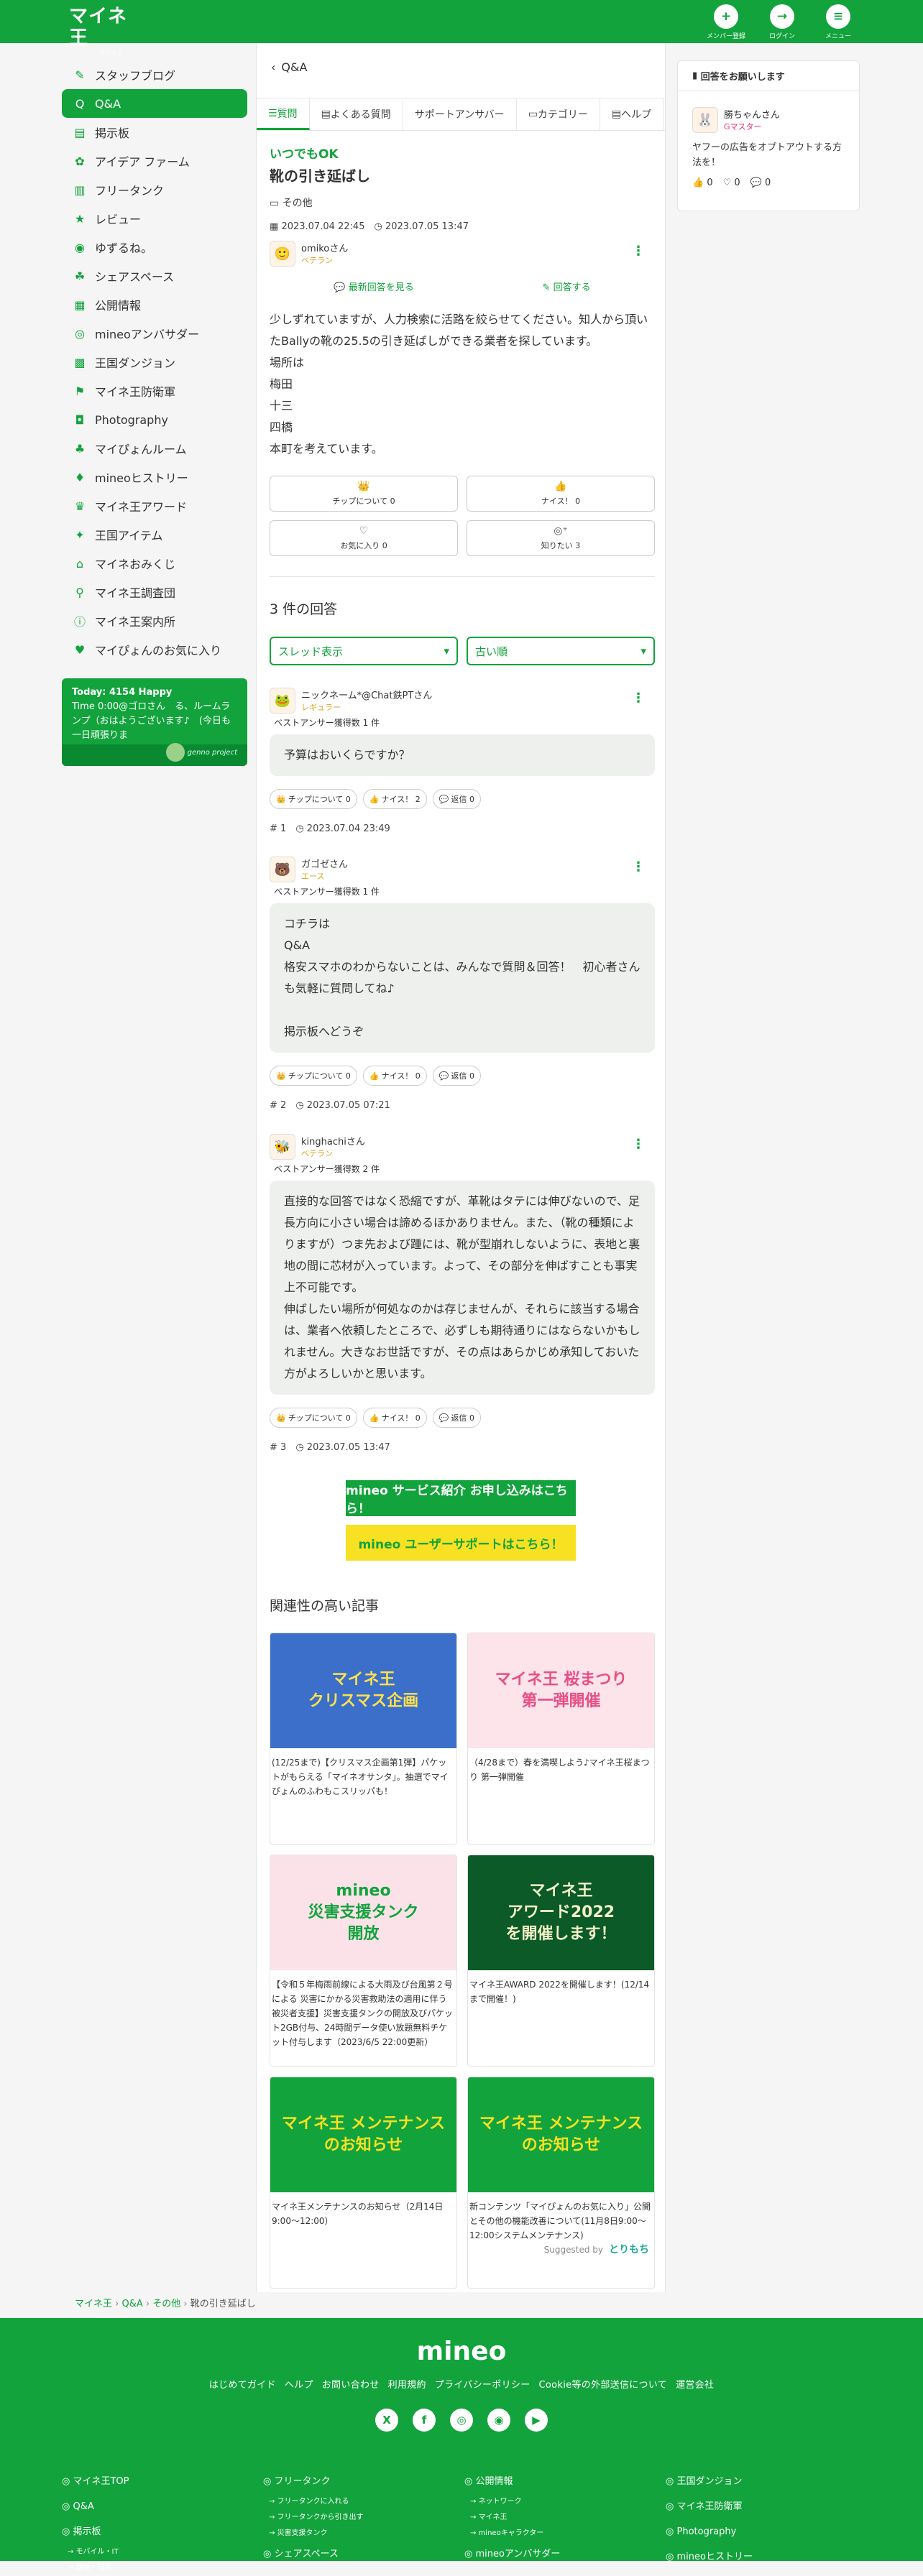 The image size is (923, 2576). Describe the element at coordinates (154, 535) in the screenshot. I see `sidebar-item: ✦ 王国アイテム` at that location.